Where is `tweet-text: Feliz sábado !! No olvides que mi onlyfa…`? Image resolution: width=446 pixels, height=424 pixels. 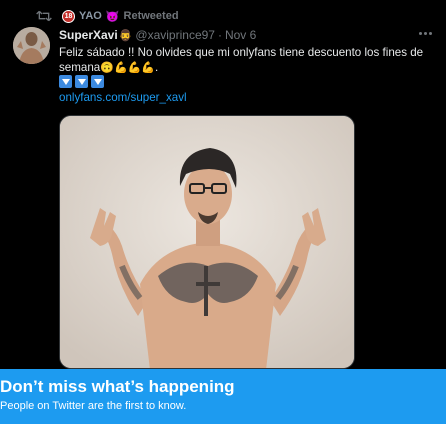 tweet-text: Feliz sábado !! No olvides que mi onlyfa… is located at coordinates (245, 60).